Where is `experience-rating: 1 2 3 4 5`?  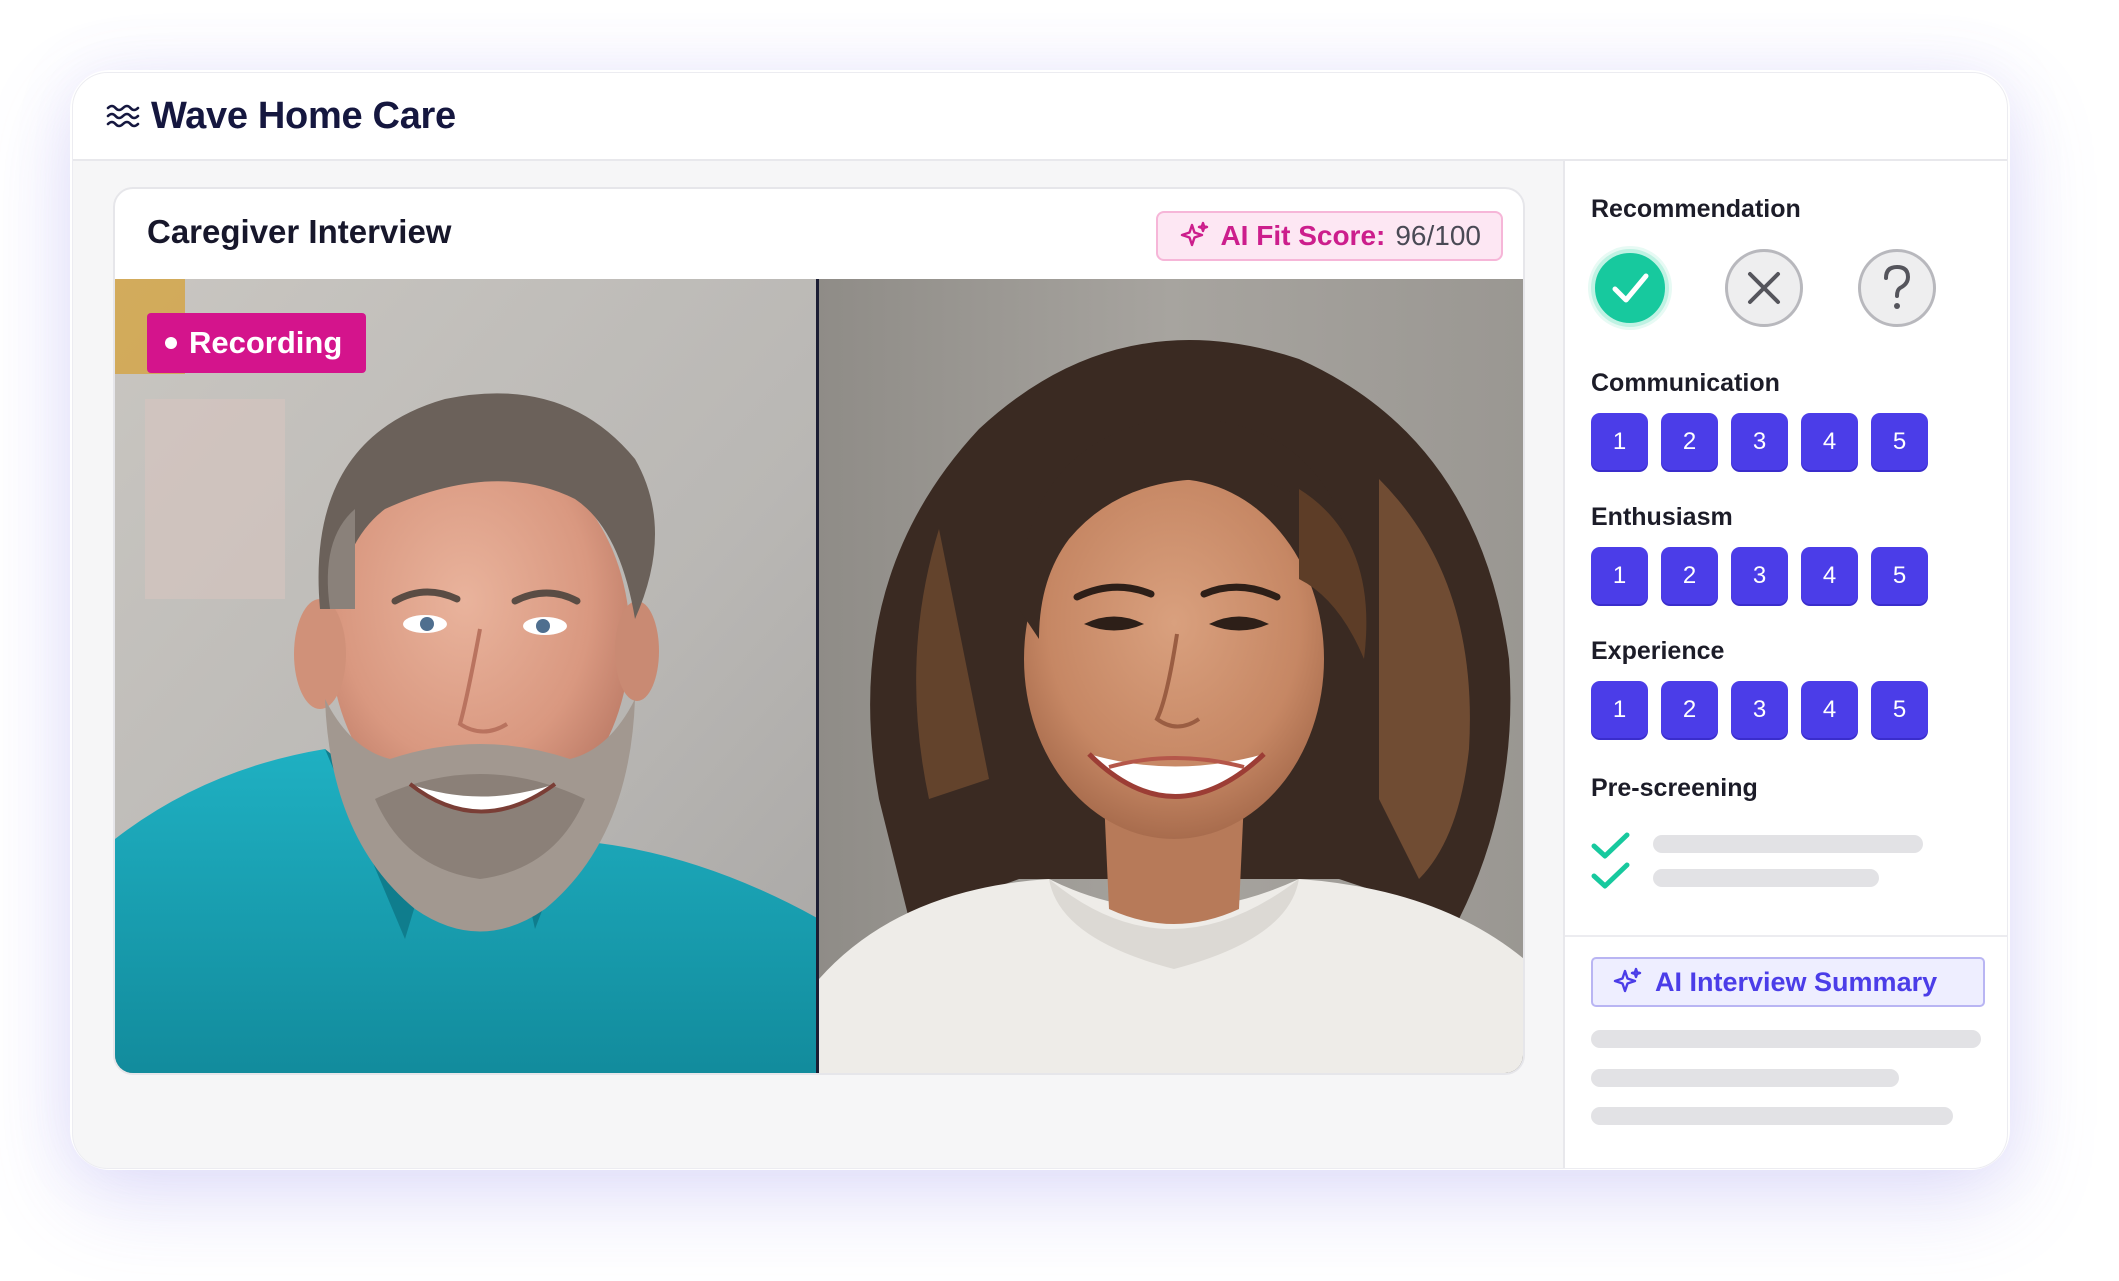 experience-rating: 1 2 3 4 5 is located at coordinates (1759, 709).